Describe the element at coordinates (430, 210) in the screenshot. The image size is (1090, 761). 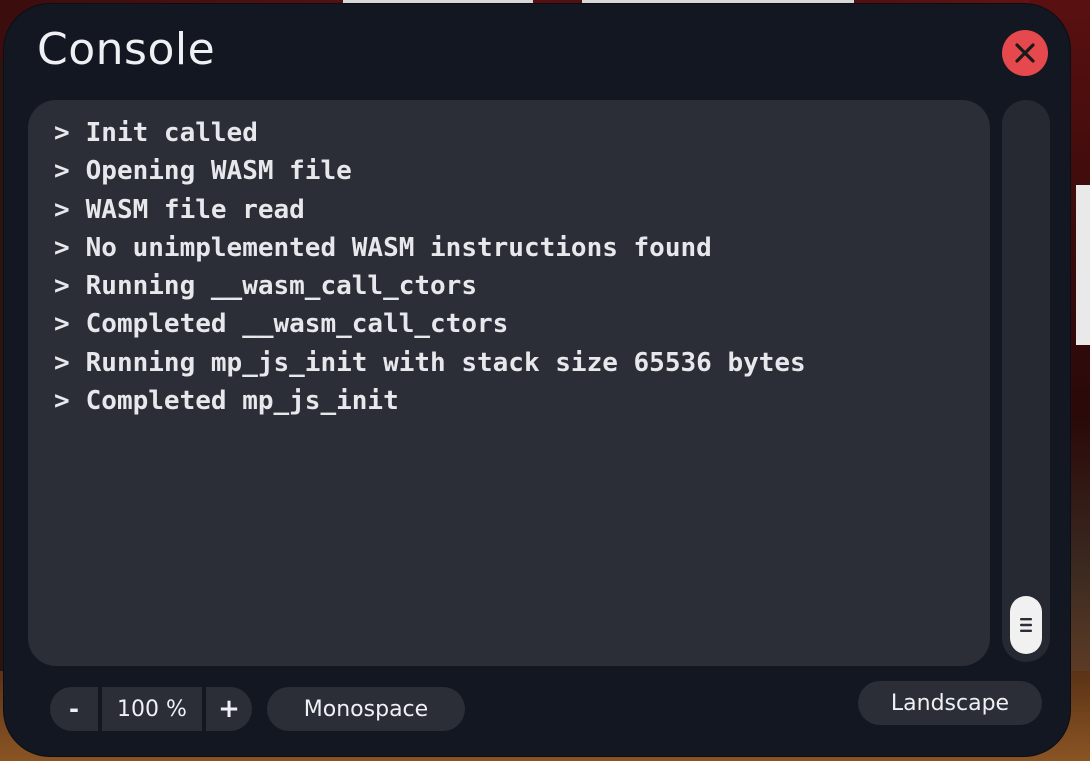
I see `log-line: > WASM file read` at that location.